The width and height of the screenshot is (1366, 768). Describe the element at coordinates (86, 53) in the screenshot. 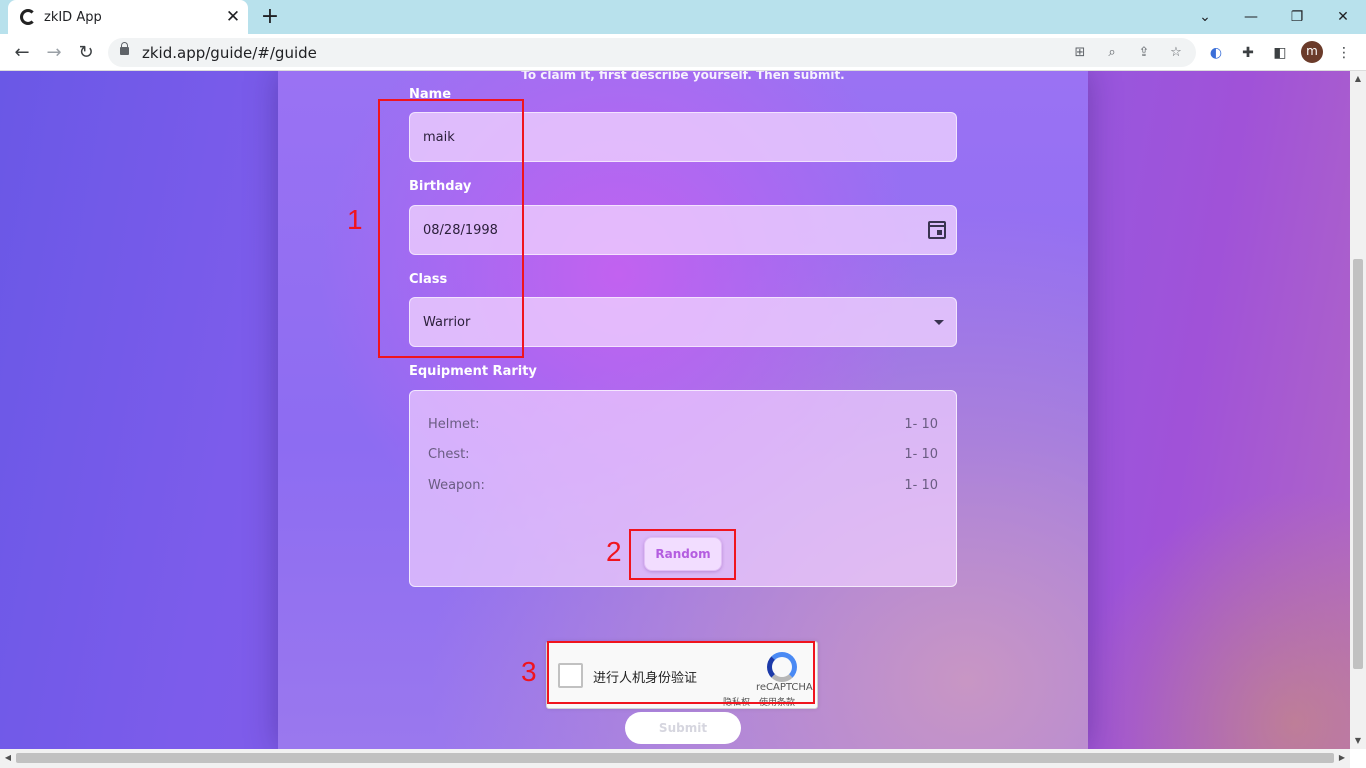

I see `reload-icon: ↻` at that location.